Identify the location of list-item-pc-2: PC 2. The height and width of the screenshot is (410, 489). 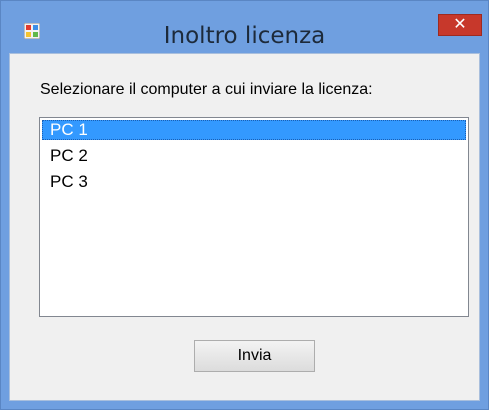
(254, 156).